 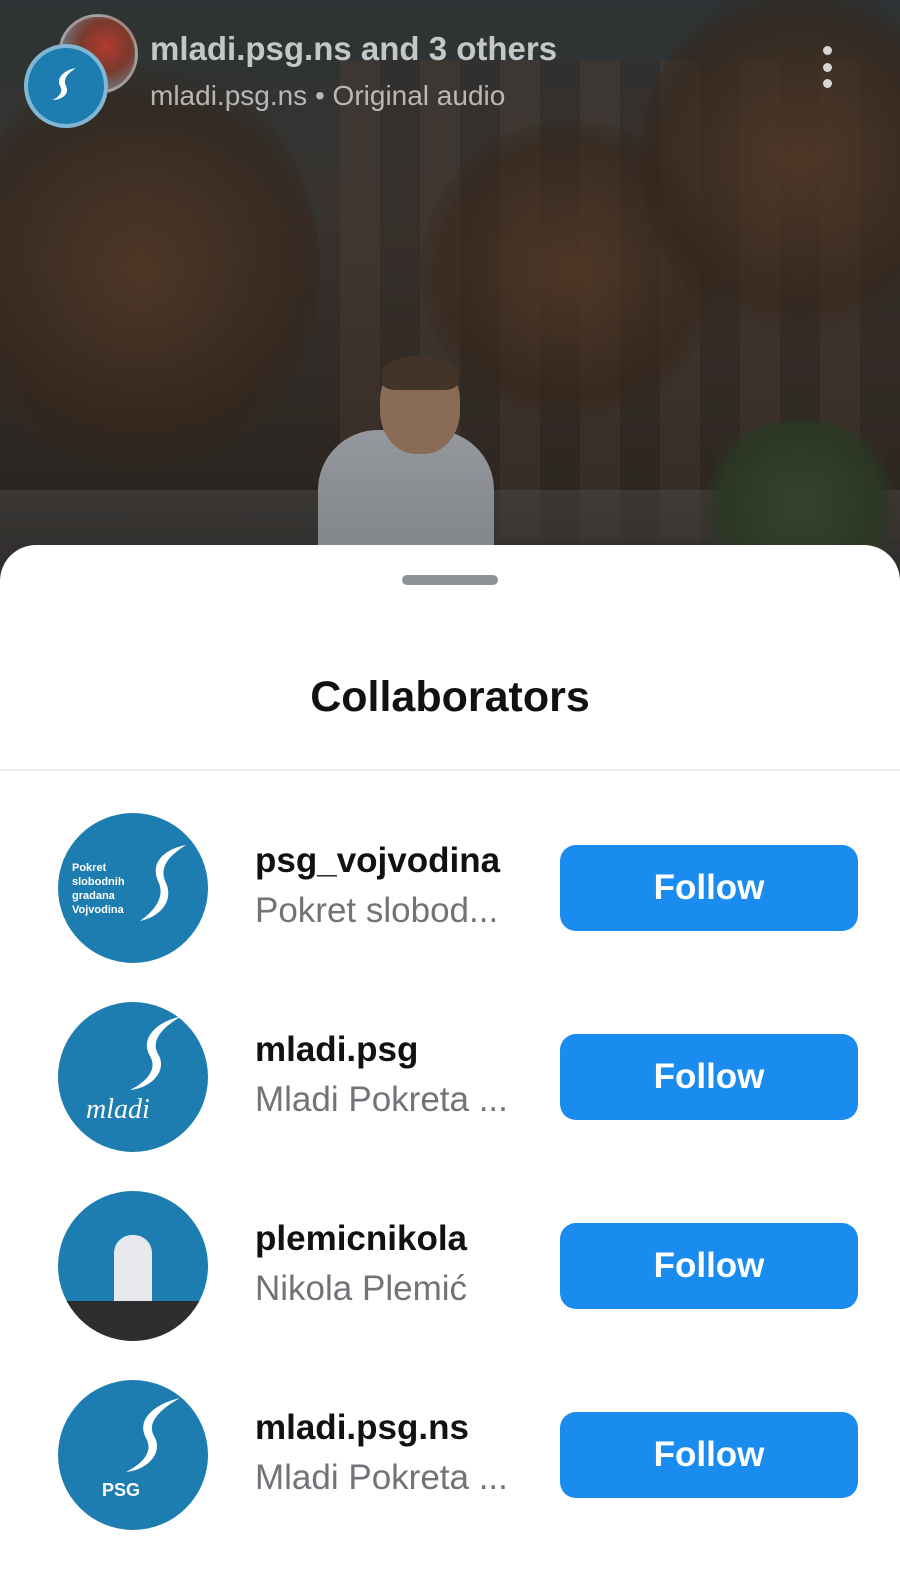 I want to click on avatar: Pokret slobodnih gradana Vojvodina, so click(x=133, y=888).